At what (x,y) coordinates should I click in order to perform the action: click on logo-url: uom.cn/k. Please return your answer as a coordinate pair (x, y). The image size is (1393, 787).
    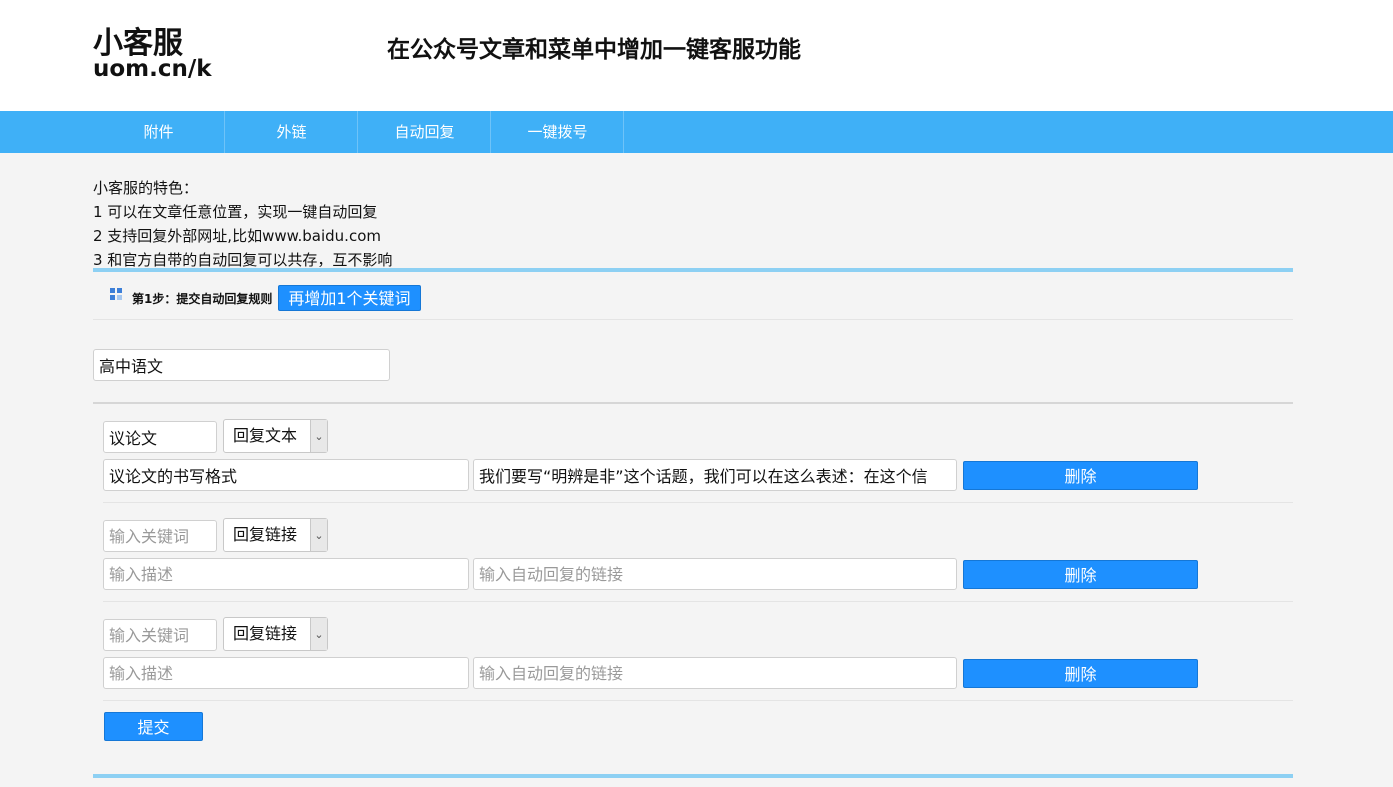
    Looking at the image, I should click on (152, 69).